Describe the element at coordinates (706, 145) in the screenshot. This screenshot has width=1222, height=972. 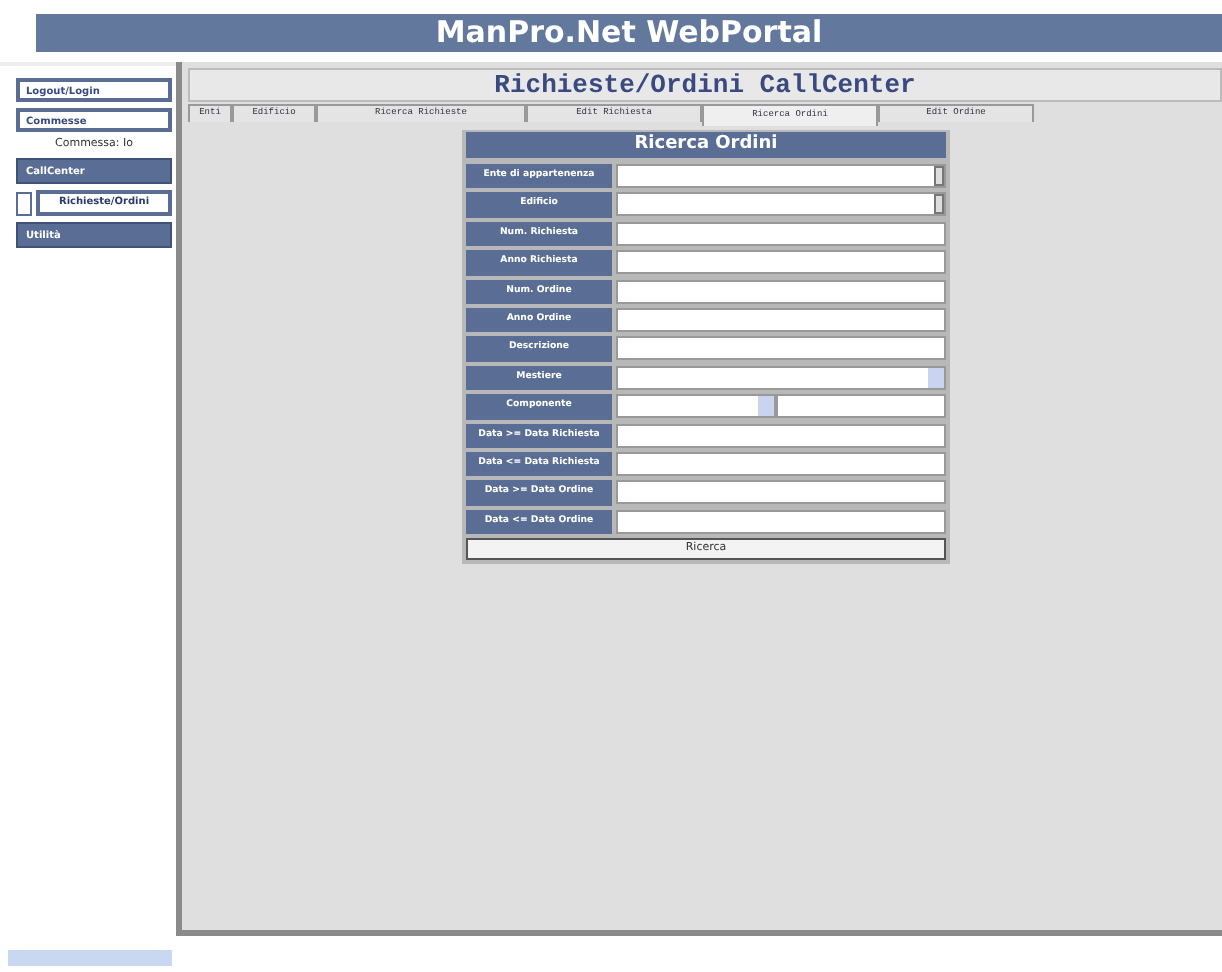
I see `form-title: Ricerca Ordini` at that location.